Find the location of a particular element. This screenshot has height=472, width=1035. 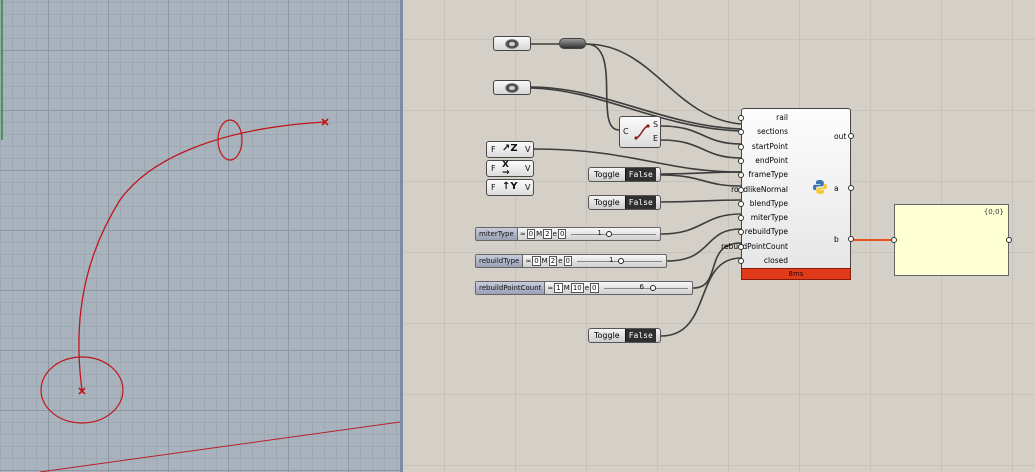

python-icon is located at coordinates (820, 187).